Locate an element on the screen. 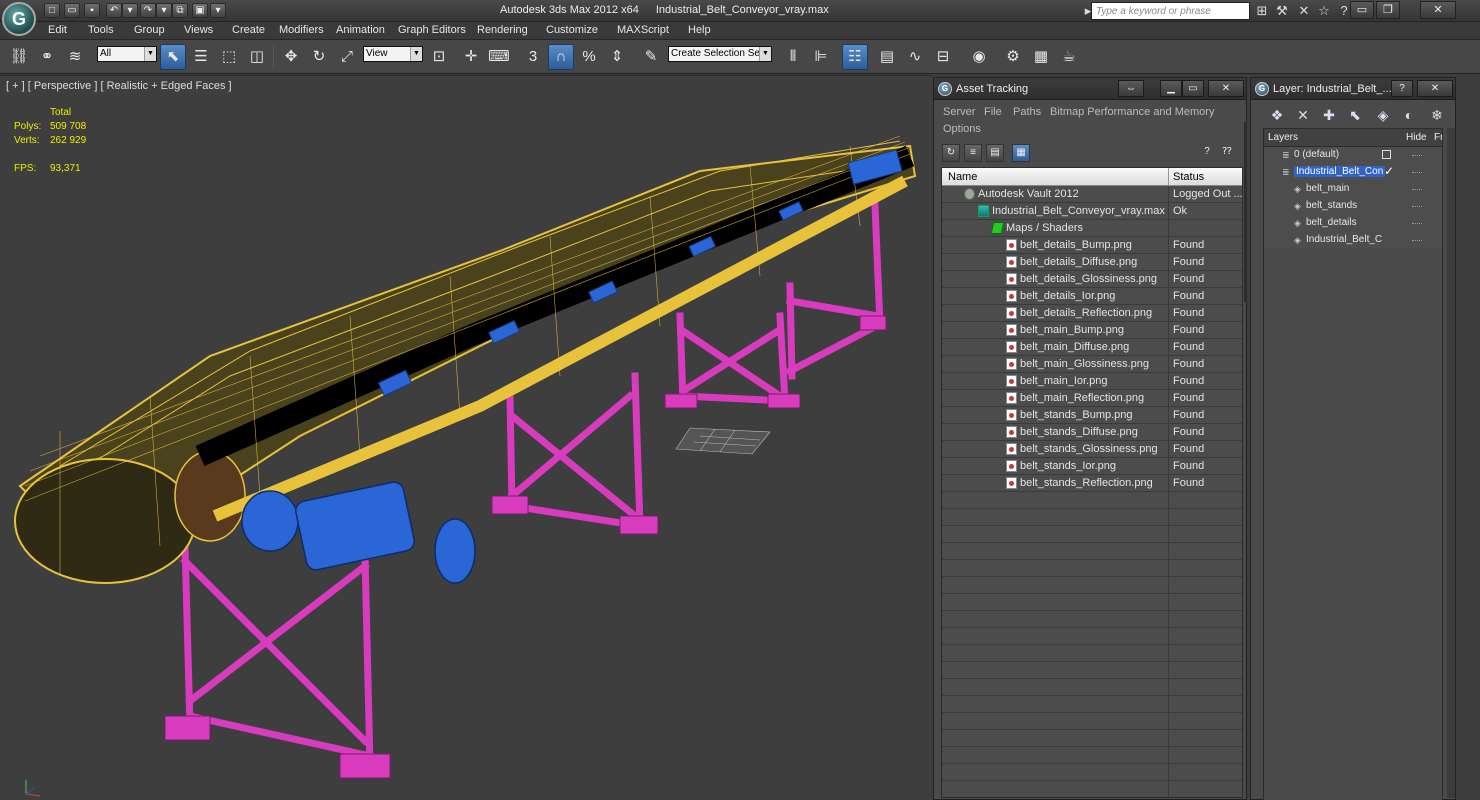  layer-scrollbar is located at coordinates (1451, 463).